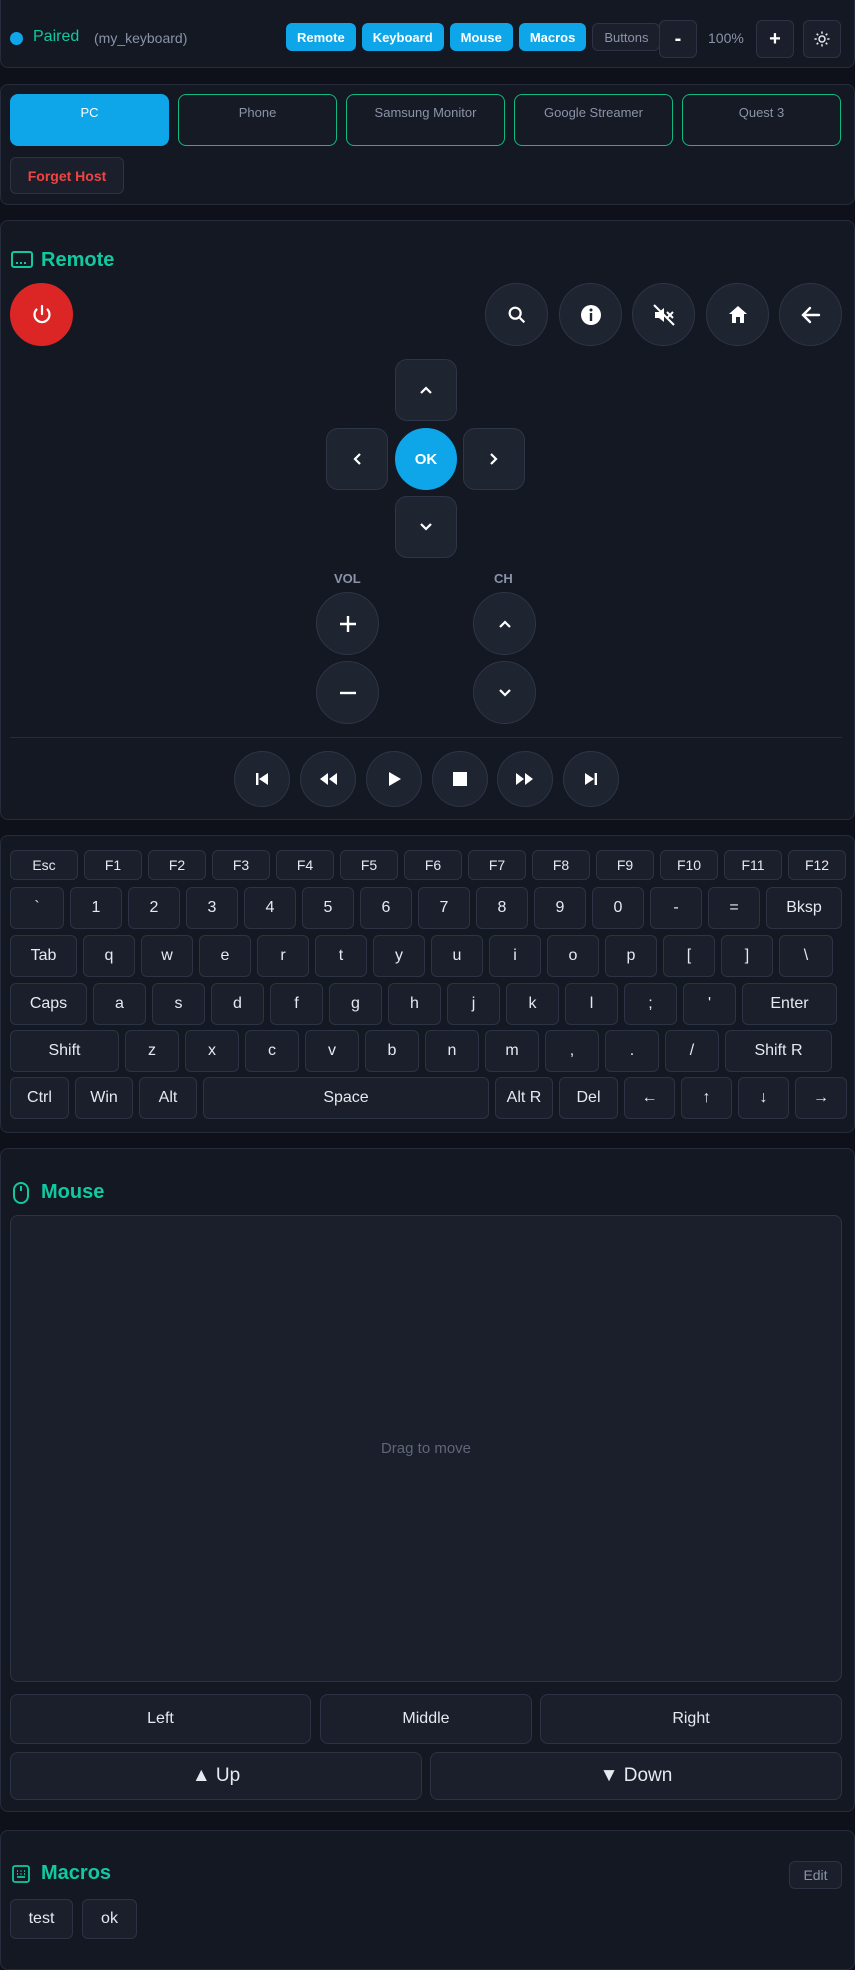 The image size is (855, 1970). Describe the element at coordinates (650, 1004) in the screenshot. I see `key-semicolon: ;` at that location.